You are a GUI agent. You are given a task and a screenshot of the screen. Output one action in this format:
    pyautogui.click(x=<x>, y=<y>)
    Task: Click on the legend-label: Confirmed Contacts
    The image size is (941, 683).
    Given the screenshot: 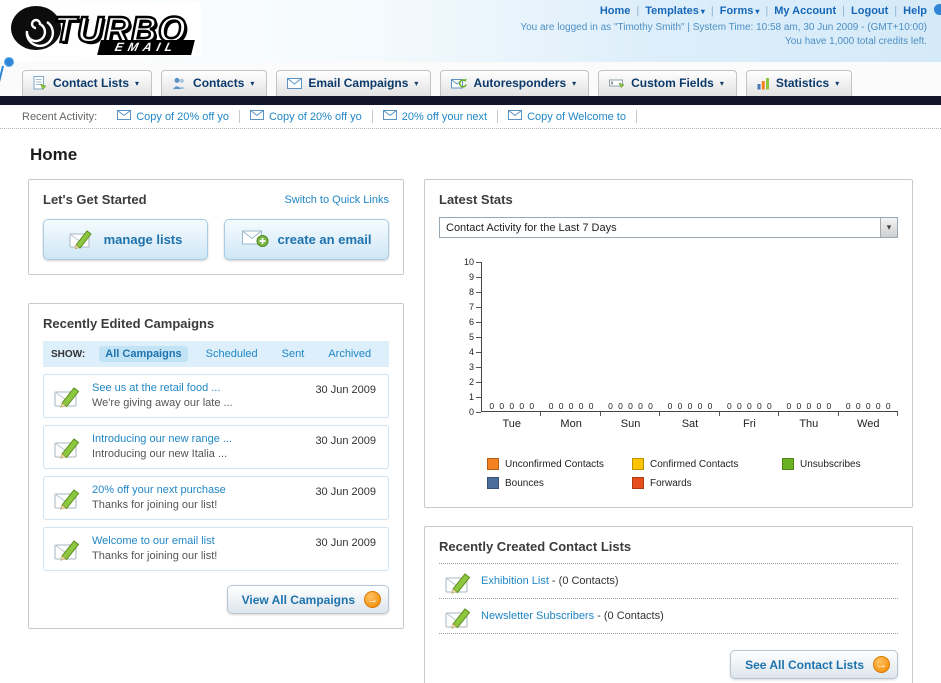 What is the action you would take?
    pyautogui.click(x=694, y=464)
    